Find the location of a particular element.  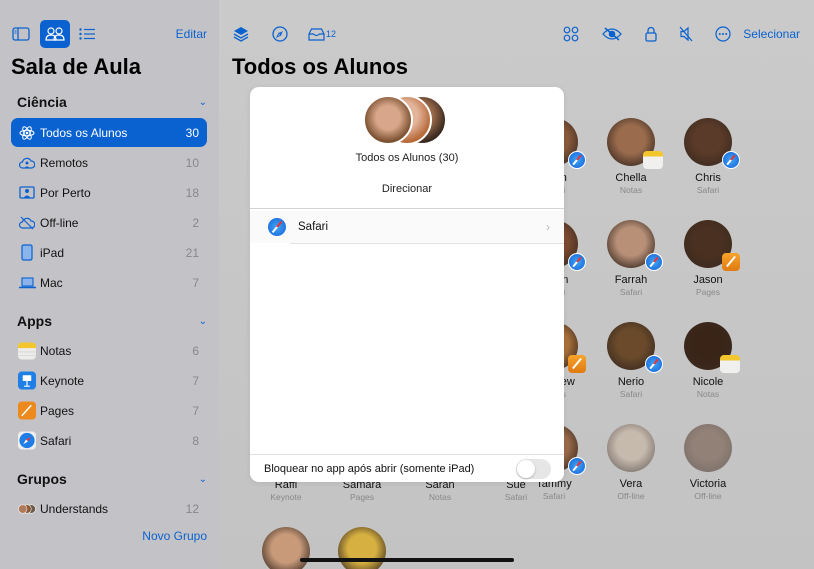

section-header-grupos: Grupos ⌄ is located at coordinates (112, 479).